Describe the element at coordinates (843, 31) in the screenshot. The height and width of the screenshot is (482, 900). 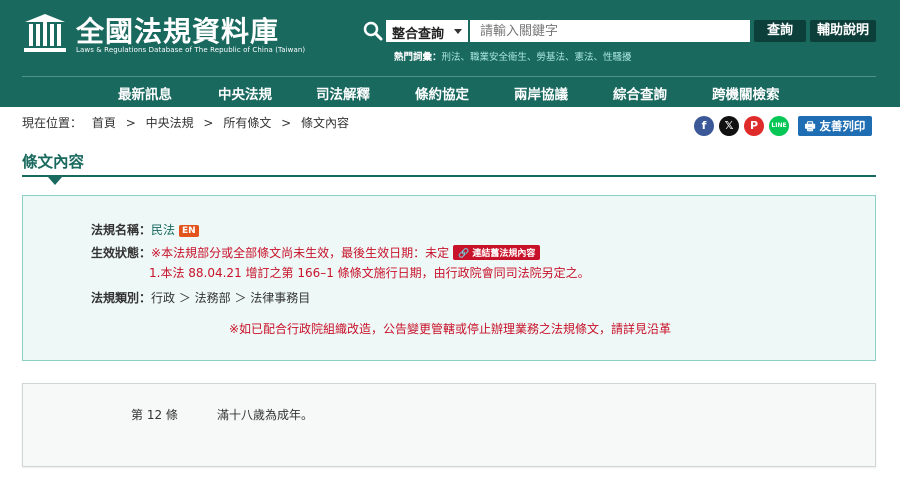
I see `help-button: 輔助說明` at that location.